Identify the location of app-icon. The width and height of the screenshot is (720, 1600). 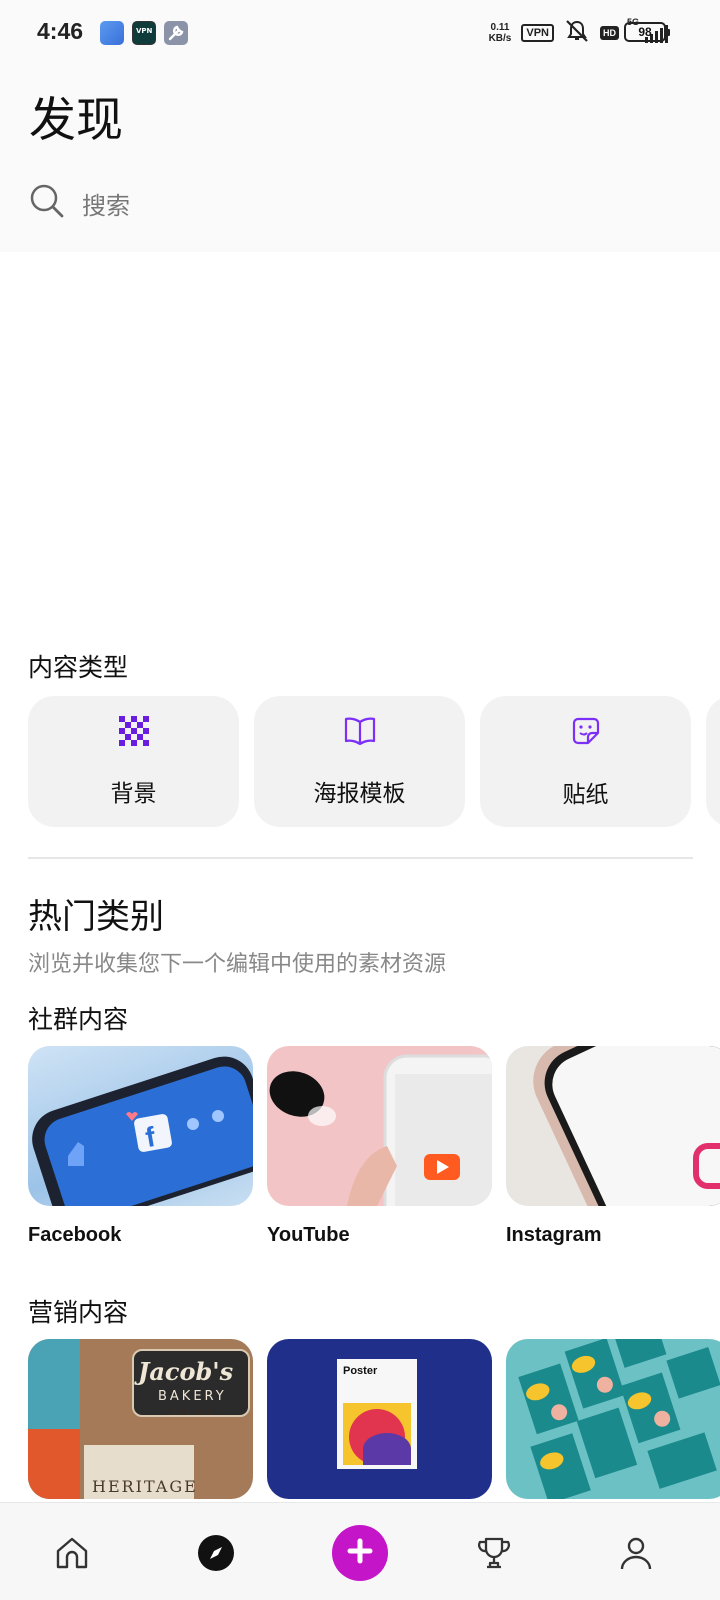
(112, 33).